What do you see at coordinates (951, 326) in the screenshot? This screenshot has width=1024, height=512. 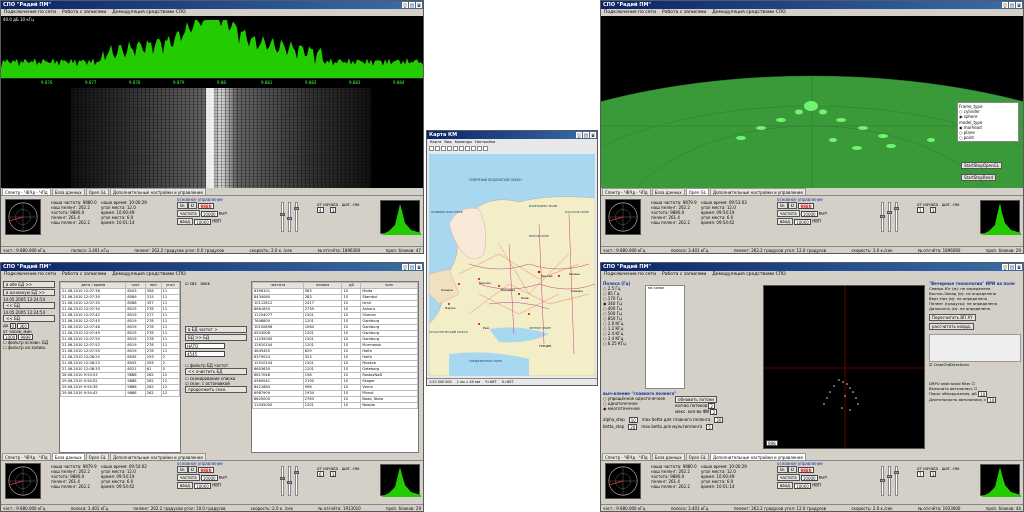 I see `calc-coords-button: рассчитать коорд.` at bounding box center [951, 326].